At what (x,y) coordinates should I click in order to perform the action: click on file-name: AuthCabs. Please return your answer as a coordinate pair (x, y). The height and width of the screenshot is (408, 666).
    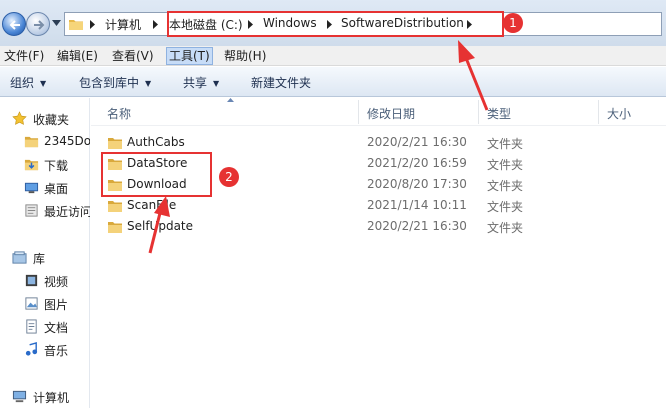
    Looking at the image, I should click on (156, 142).